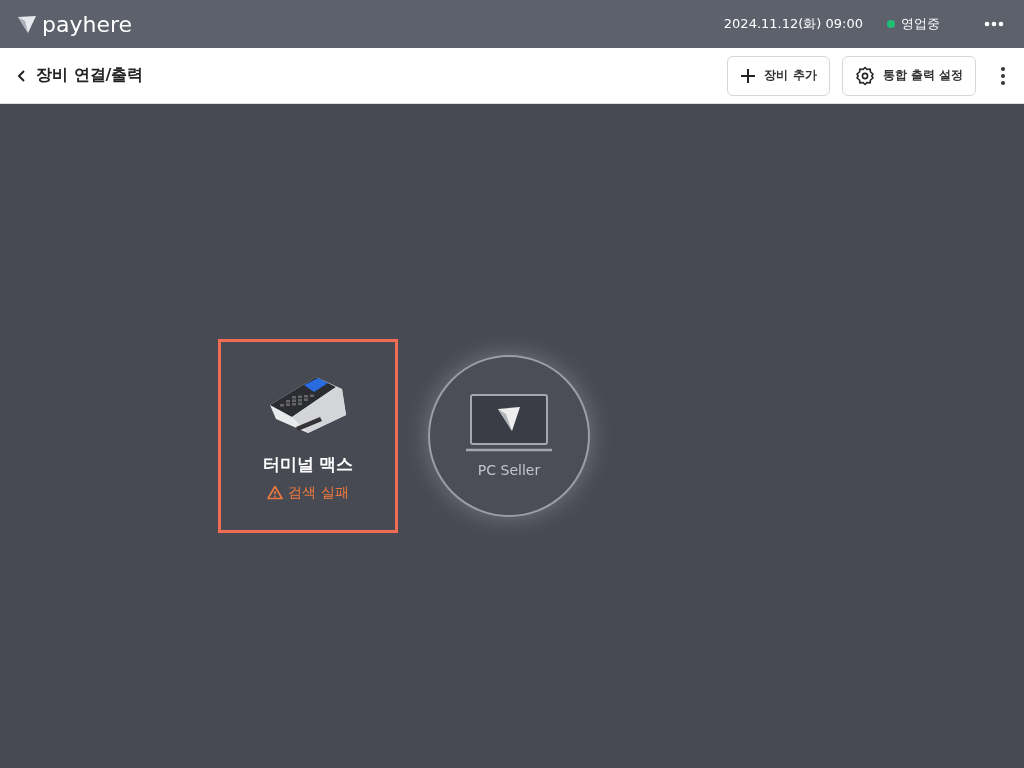  Describe the element at coordinates (1003, 75) in the screenshot. I see `kebab-icon` at that location.